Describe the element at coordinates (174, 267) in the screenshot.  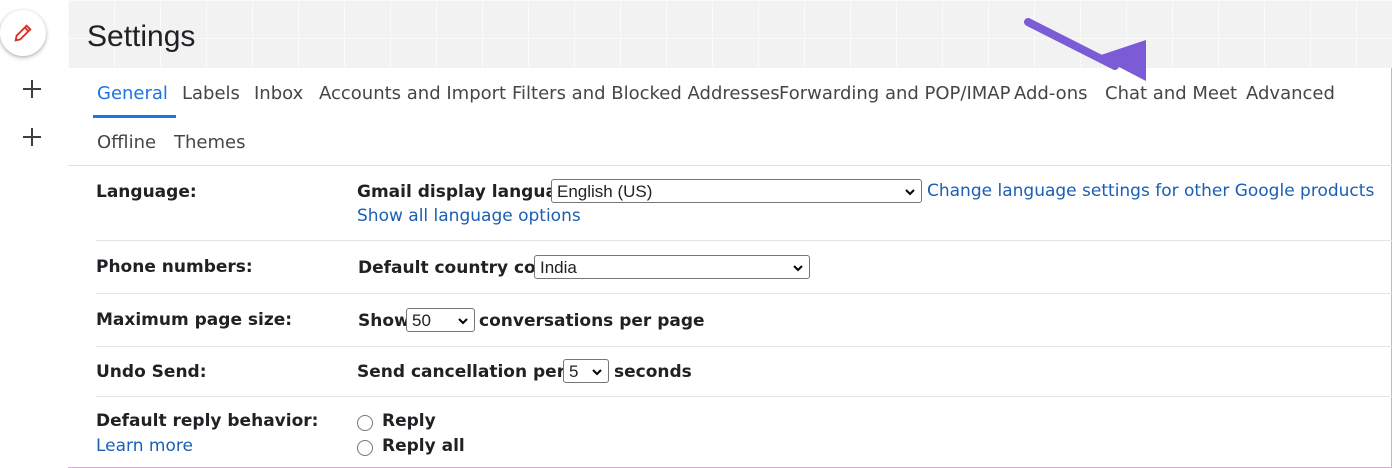
I see `phone-label: Phone numbers:` at that location.